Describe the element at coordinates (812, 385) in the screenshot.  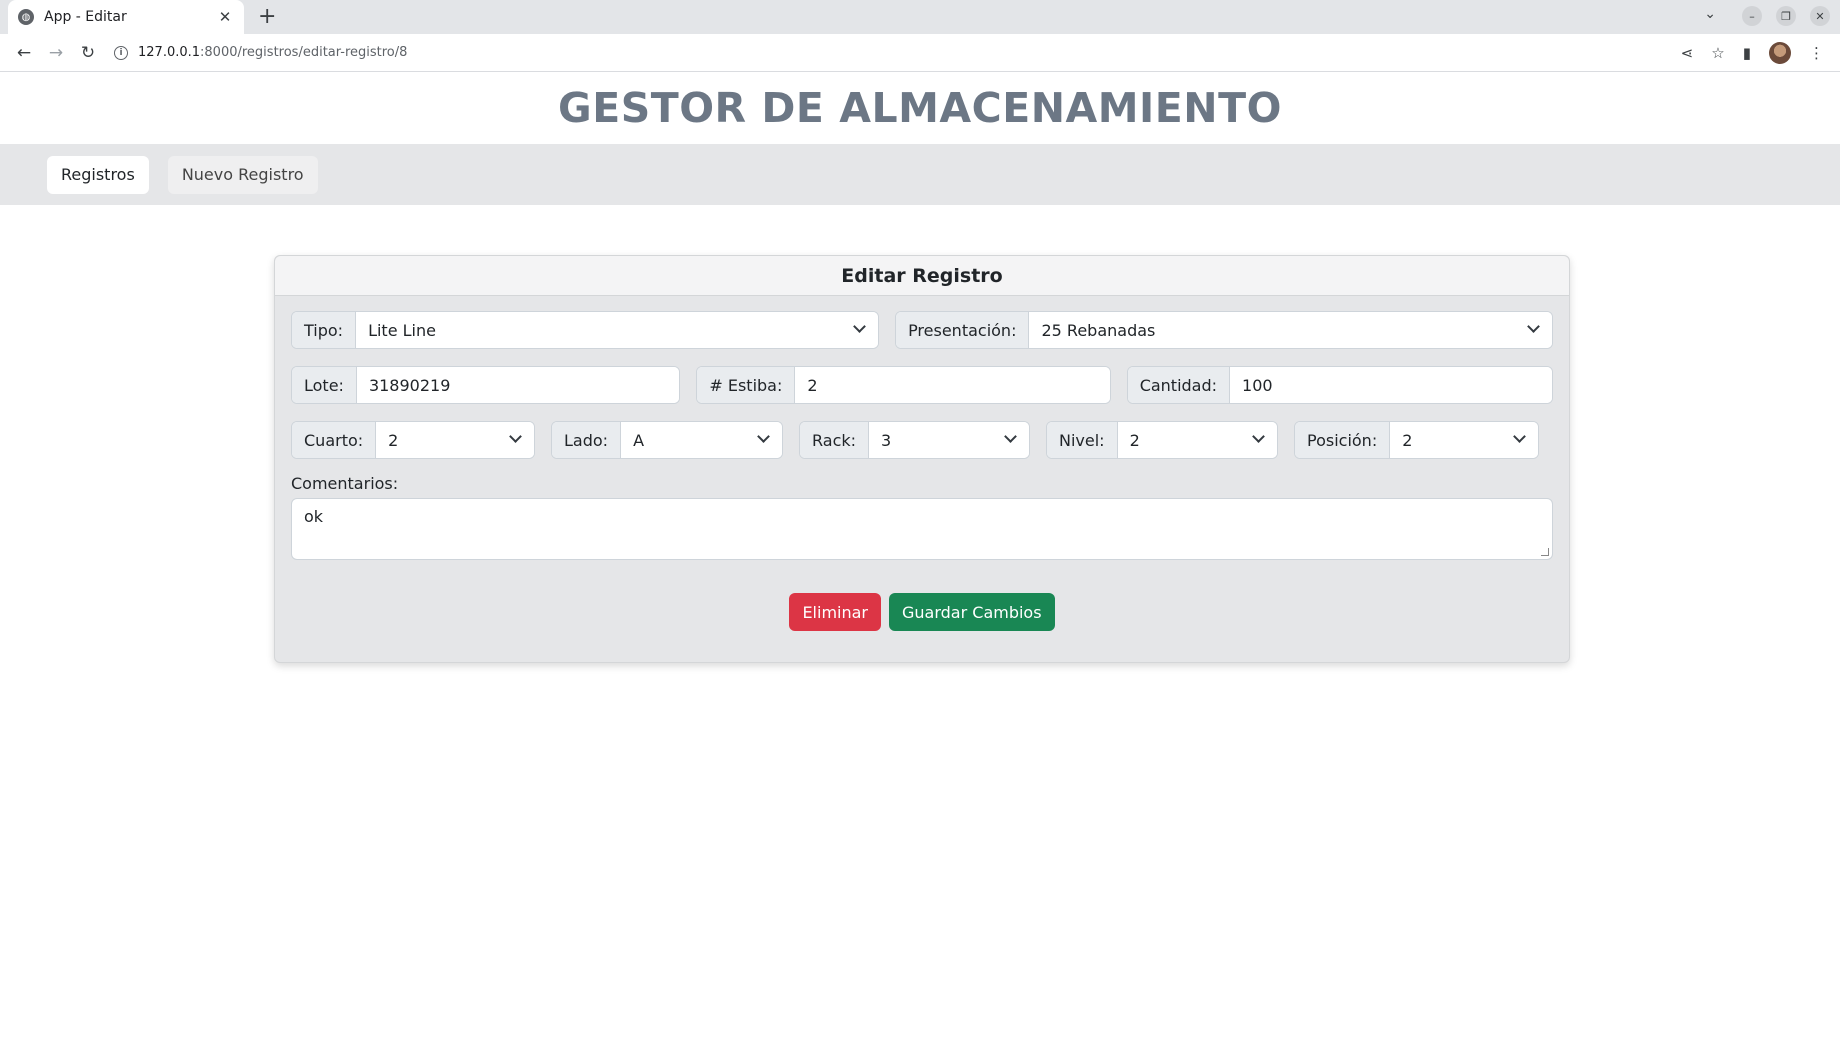
I see `estiba-value: 2` at that location.